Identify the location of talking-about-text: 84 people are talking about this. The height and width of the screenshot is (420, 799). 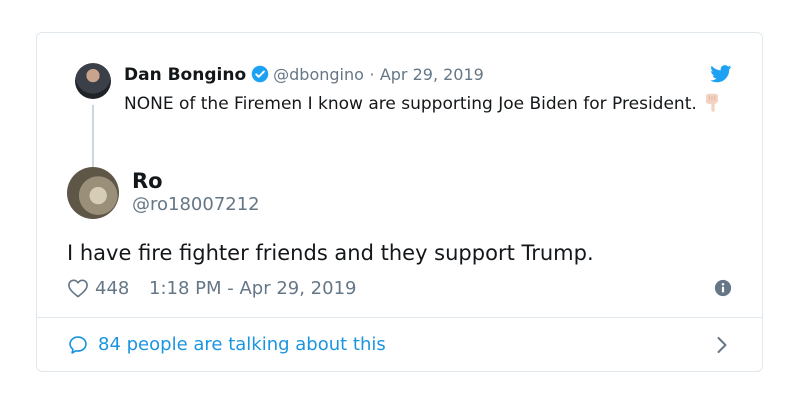
(242, 345).